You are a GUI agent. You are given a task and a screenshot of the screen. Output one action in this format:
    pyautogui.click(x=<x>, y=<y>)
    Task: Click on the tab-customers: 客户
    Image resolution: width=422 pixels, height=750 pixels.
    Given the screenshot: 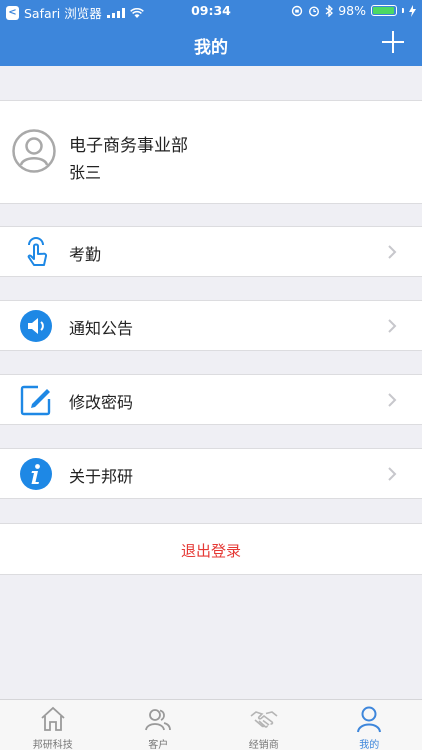 What is the action you would take?
    pyautogui.click(x=159, y=725)
    